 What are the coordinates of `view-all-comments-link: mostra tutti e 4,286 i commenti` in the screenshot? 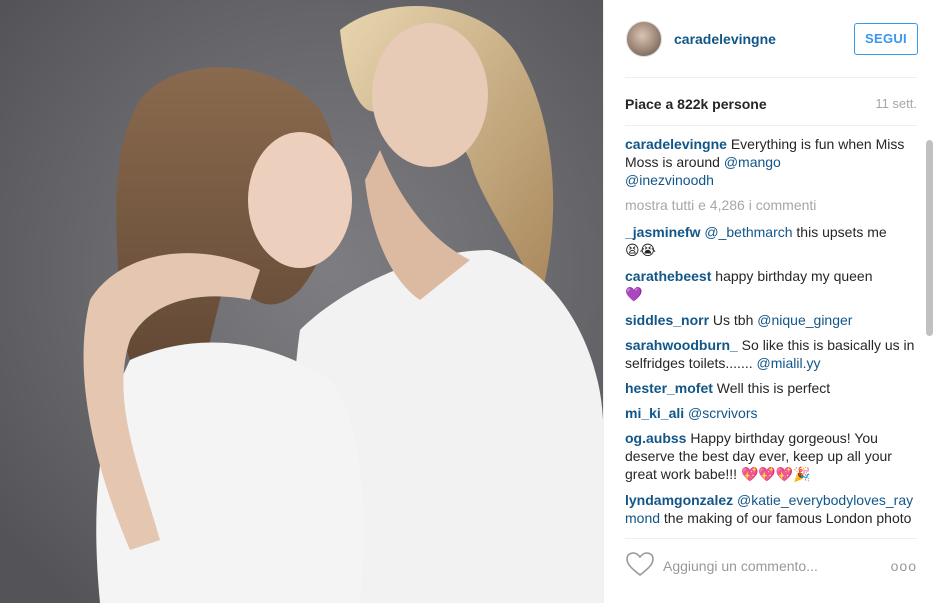 It's located at (770, 205).